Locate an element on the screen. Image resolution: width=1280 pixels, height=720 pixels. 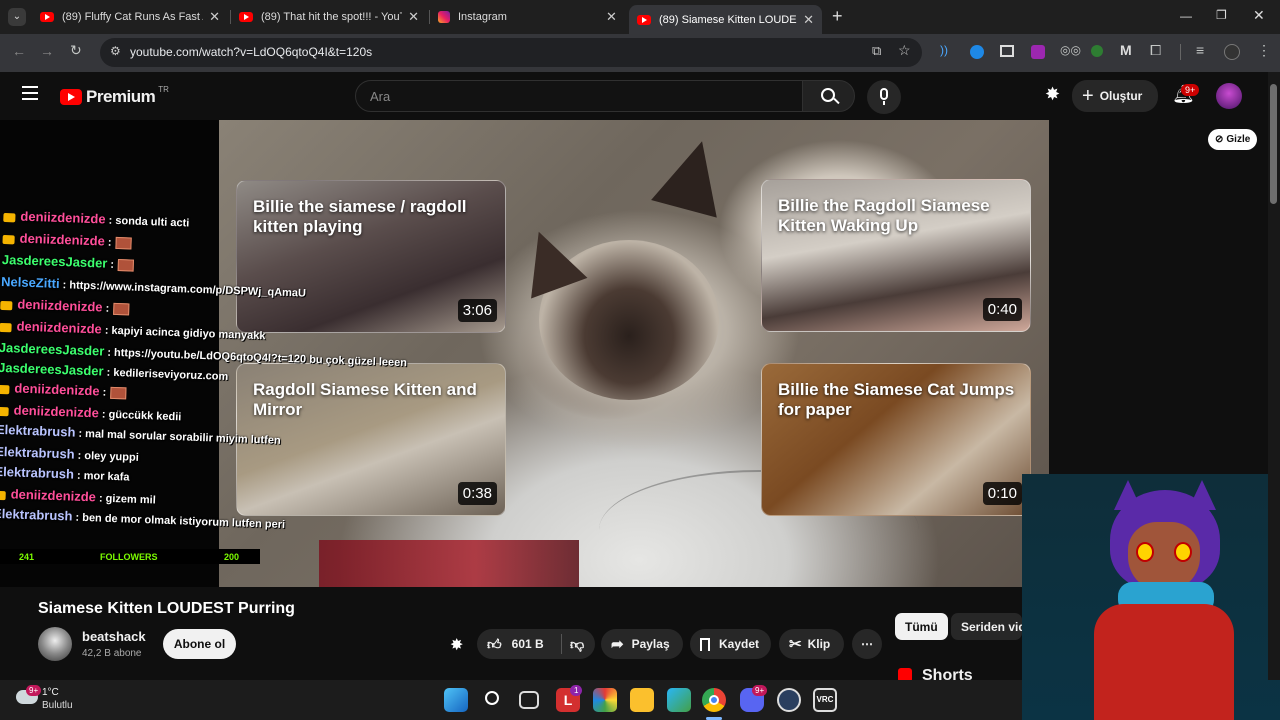
chat-text: : ben de mor olmak istiyorum lutfen peri is located at coordinates (179, 521).